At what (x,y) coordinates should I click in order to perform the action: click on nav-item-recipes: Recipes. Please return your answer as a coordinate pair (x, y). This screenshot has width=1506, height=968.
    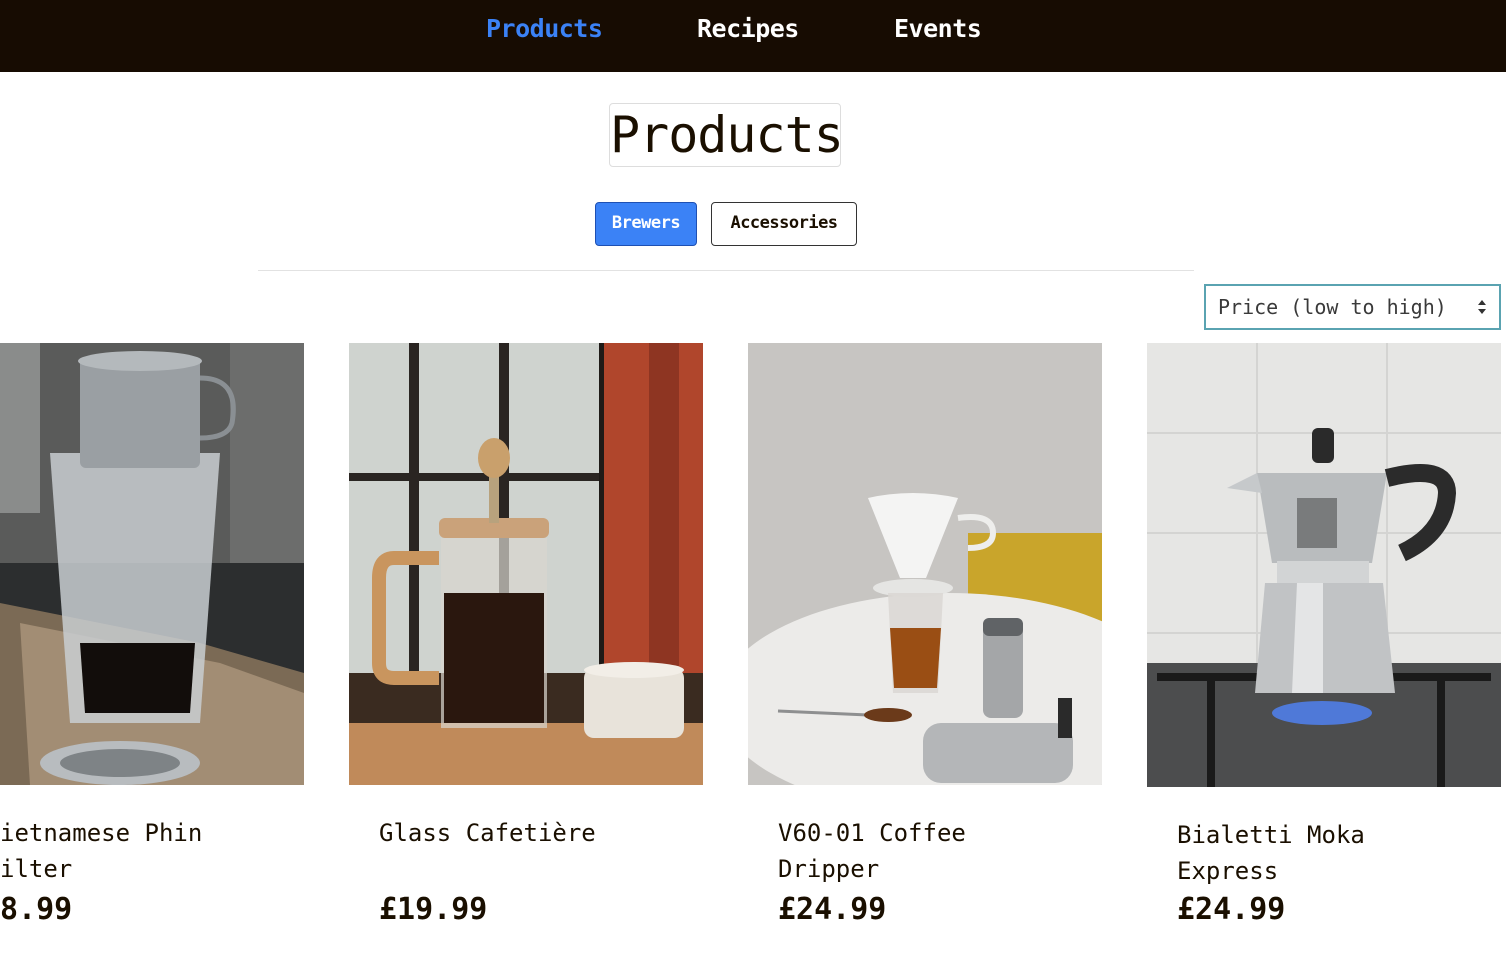
    Looking at the image, I should click on (748, 28).